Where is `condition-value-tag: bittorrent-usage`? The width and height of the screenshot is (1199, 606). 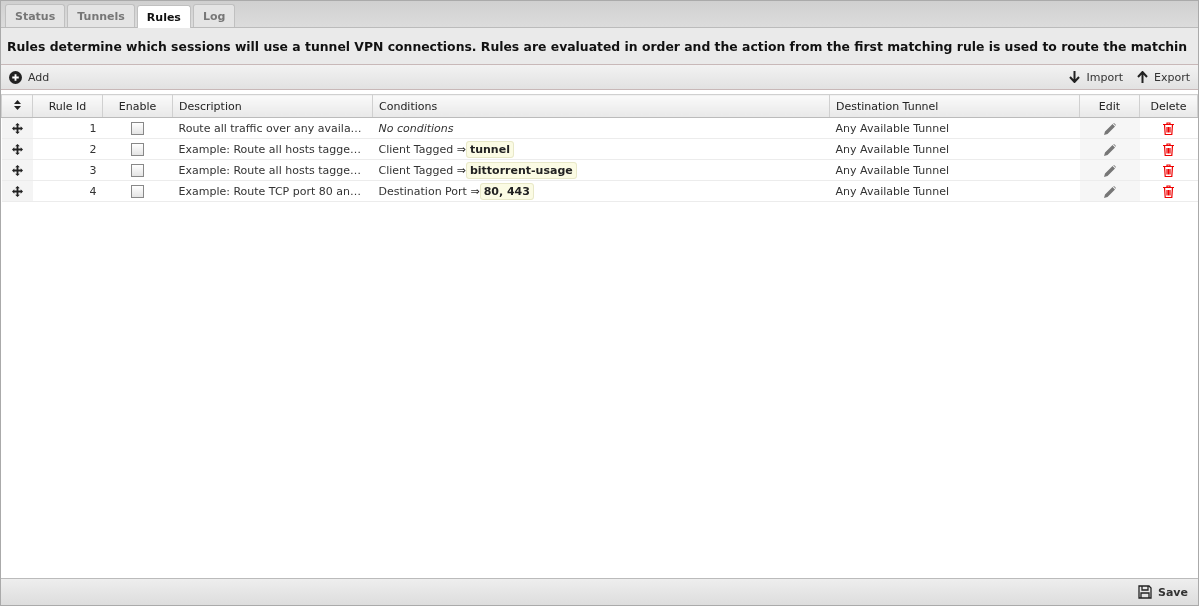 condition-value-tag: bittorrent-usage is located at coordinates (521, 170).